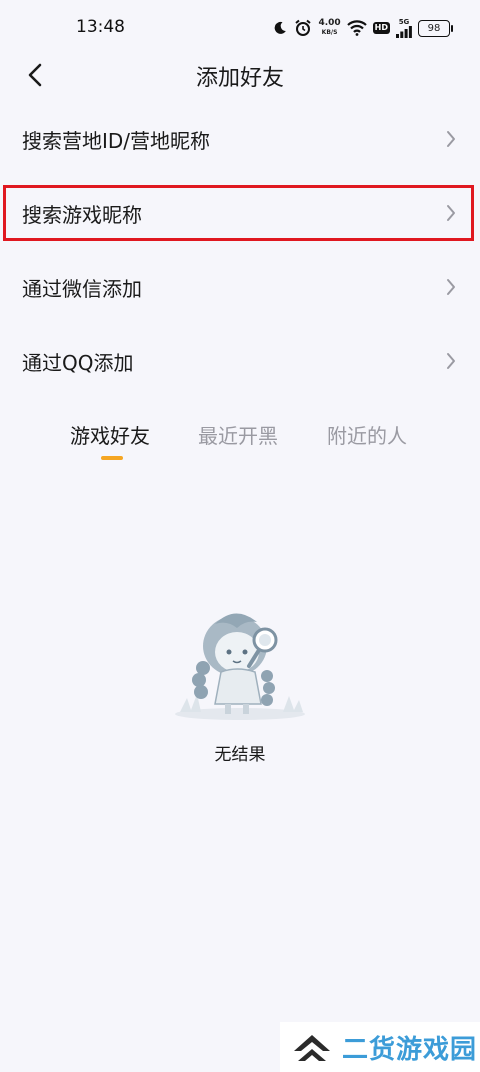 The width and height of the screenshot is (480, 1072). I want to click on signal-icon, so click(404, 32).